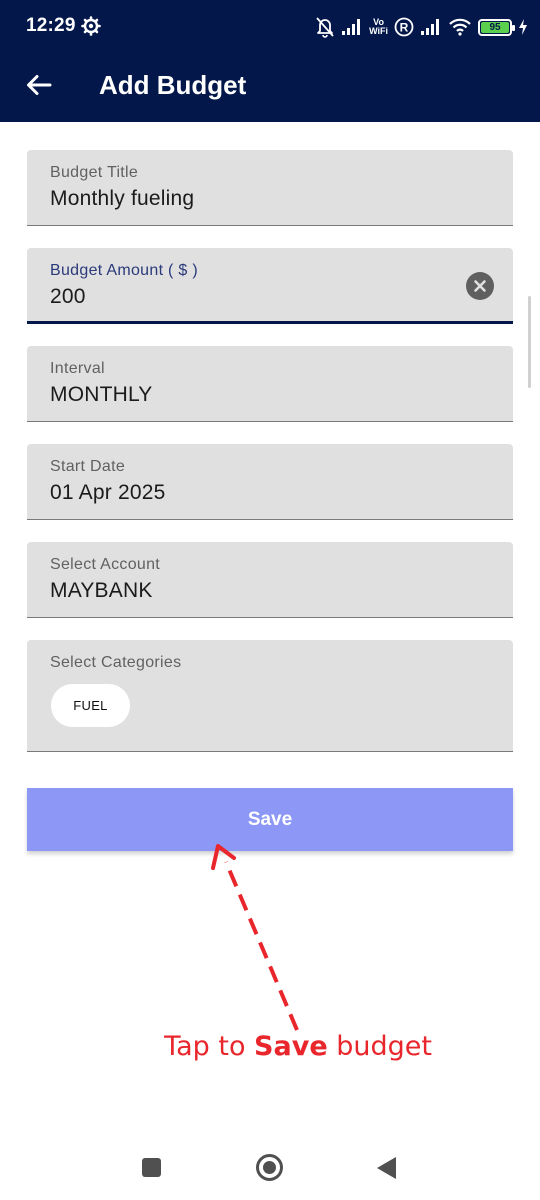 This screenshot has width=540, height=1200. I want to click on start-date-field: Start Date 01 Apr 2025, so click(270, 482).